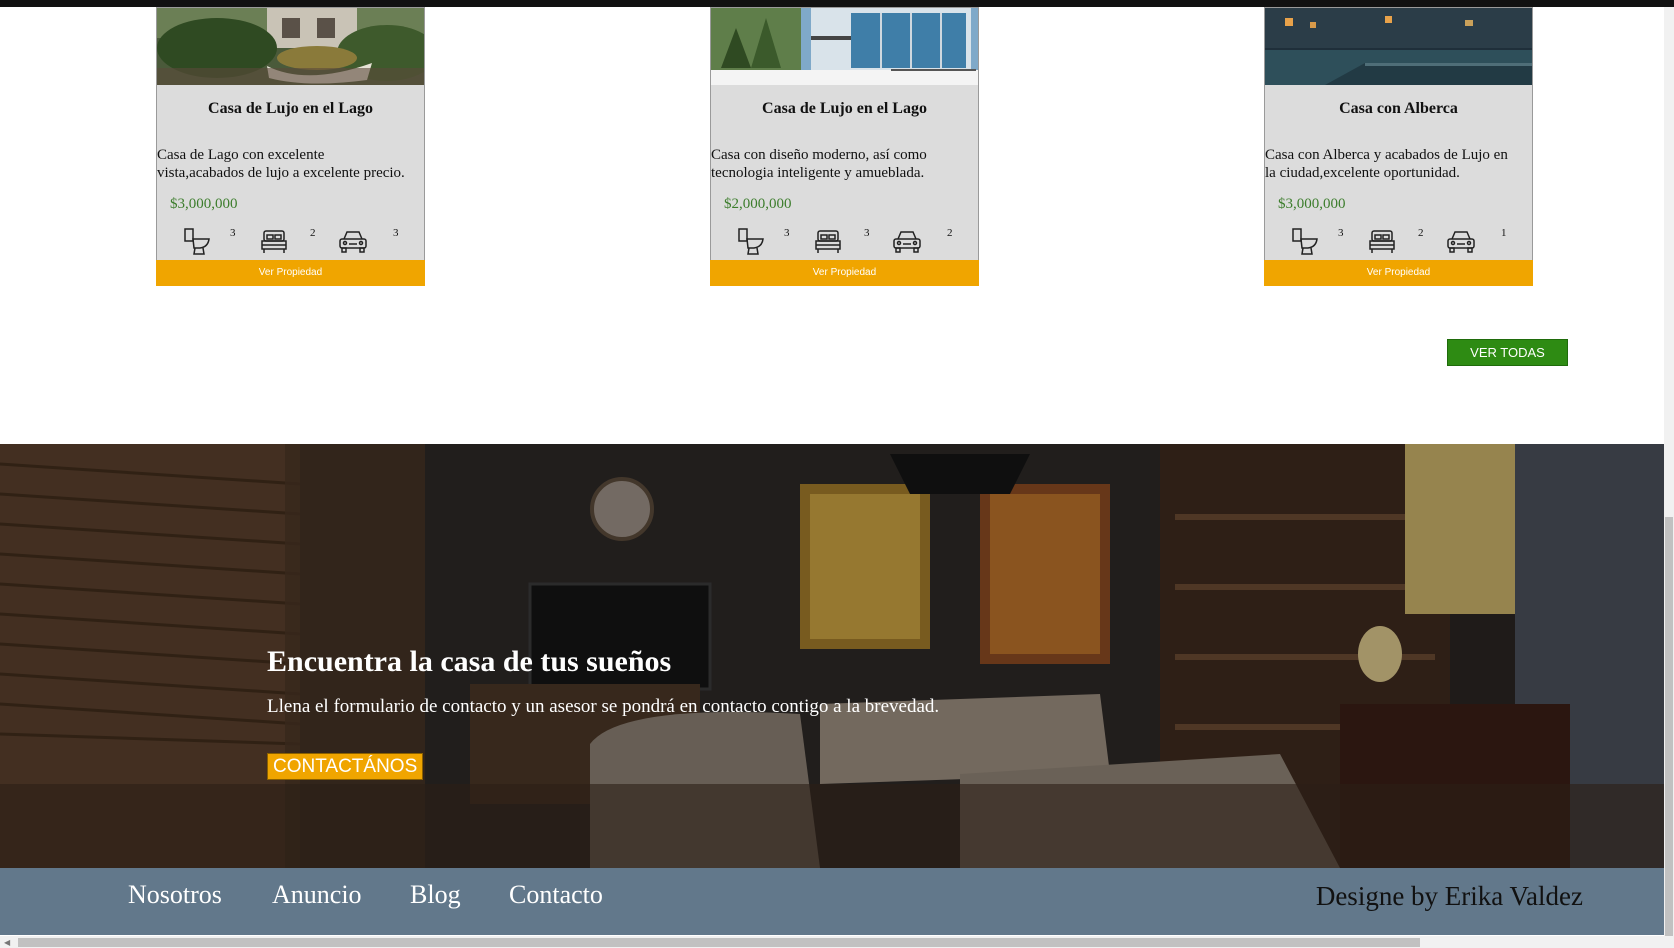 The image size is (1674, 948). I want to click on browser-top-edge, so click(837, 3).